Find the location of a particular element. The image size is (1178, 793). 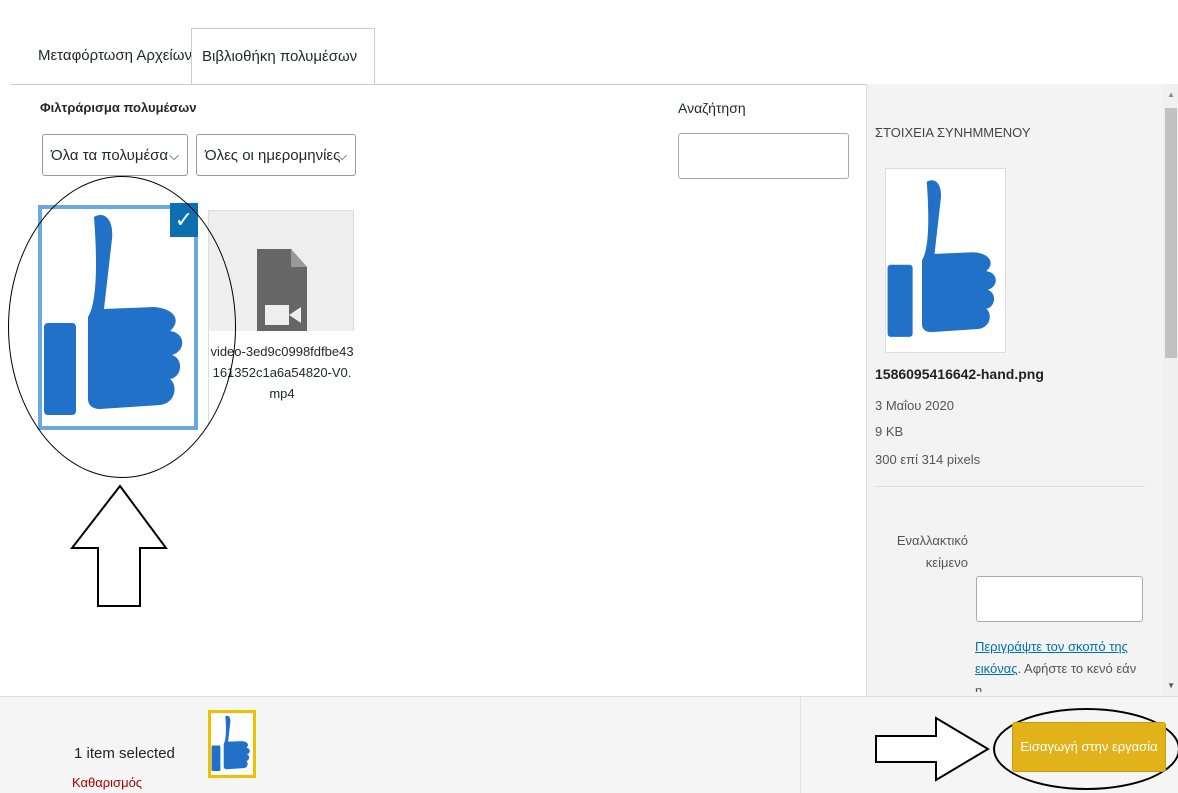

attachment-size: 9 KB is located at coordinates (889, 431).